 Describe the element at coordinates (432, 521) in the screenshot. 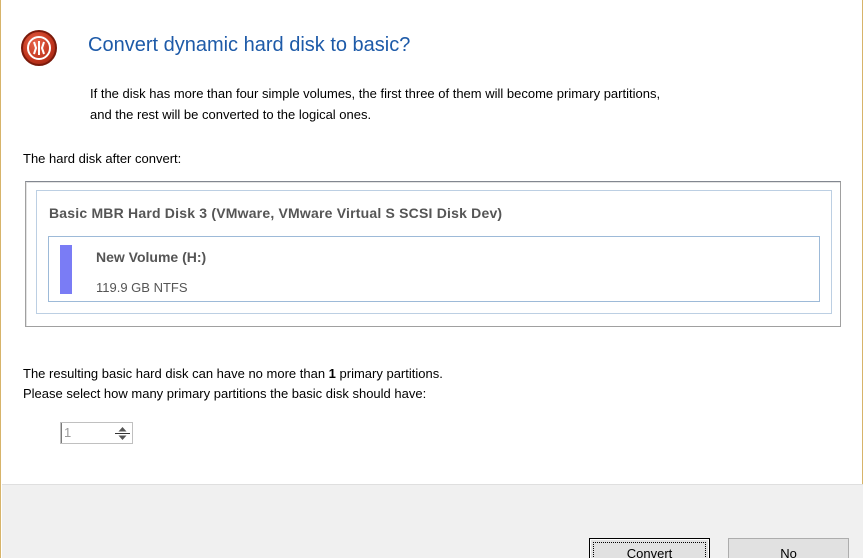

I see `dialog-footer: Convert No` at that location.